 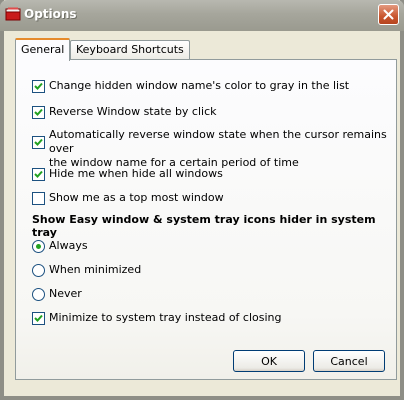 I want to click on radio-always: Always, so click(x=60, y=246).